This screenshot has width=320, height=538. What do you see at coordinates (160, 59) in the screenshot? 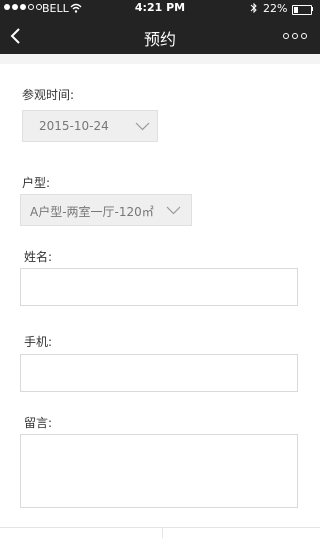
I see `header-divider` at bounding box center [160, 59].